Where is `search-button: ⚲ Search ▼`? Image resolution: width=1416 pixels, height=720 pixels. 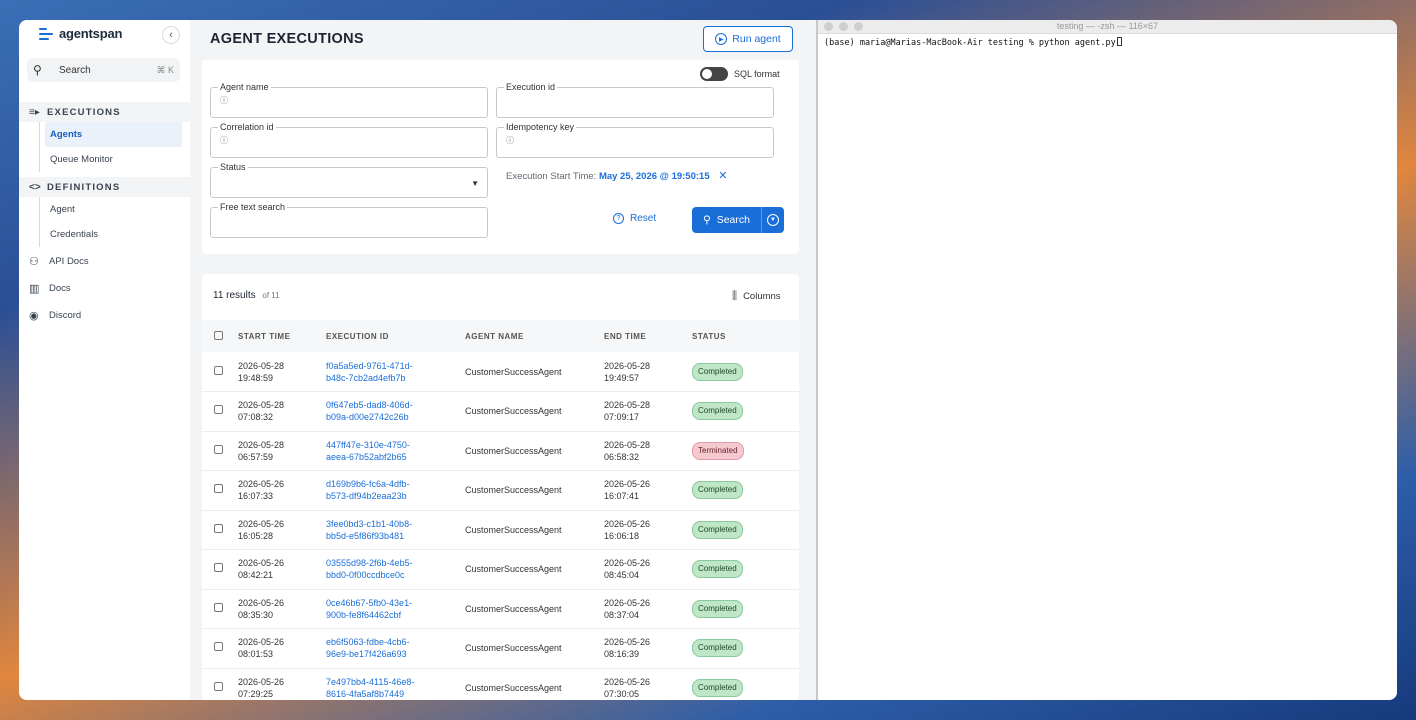 search-button: ⚲ Search ▼ is located at coordinates (738, 220).